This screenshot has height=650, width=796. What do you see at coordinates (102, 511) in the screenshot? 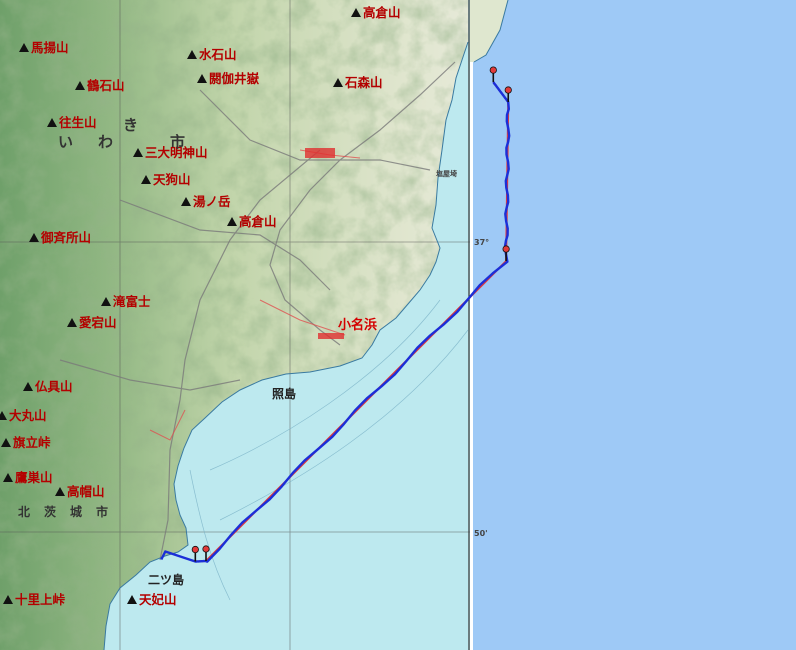
I see `kitaibaraki-char-4: 市` at bounding box center [102, 511].